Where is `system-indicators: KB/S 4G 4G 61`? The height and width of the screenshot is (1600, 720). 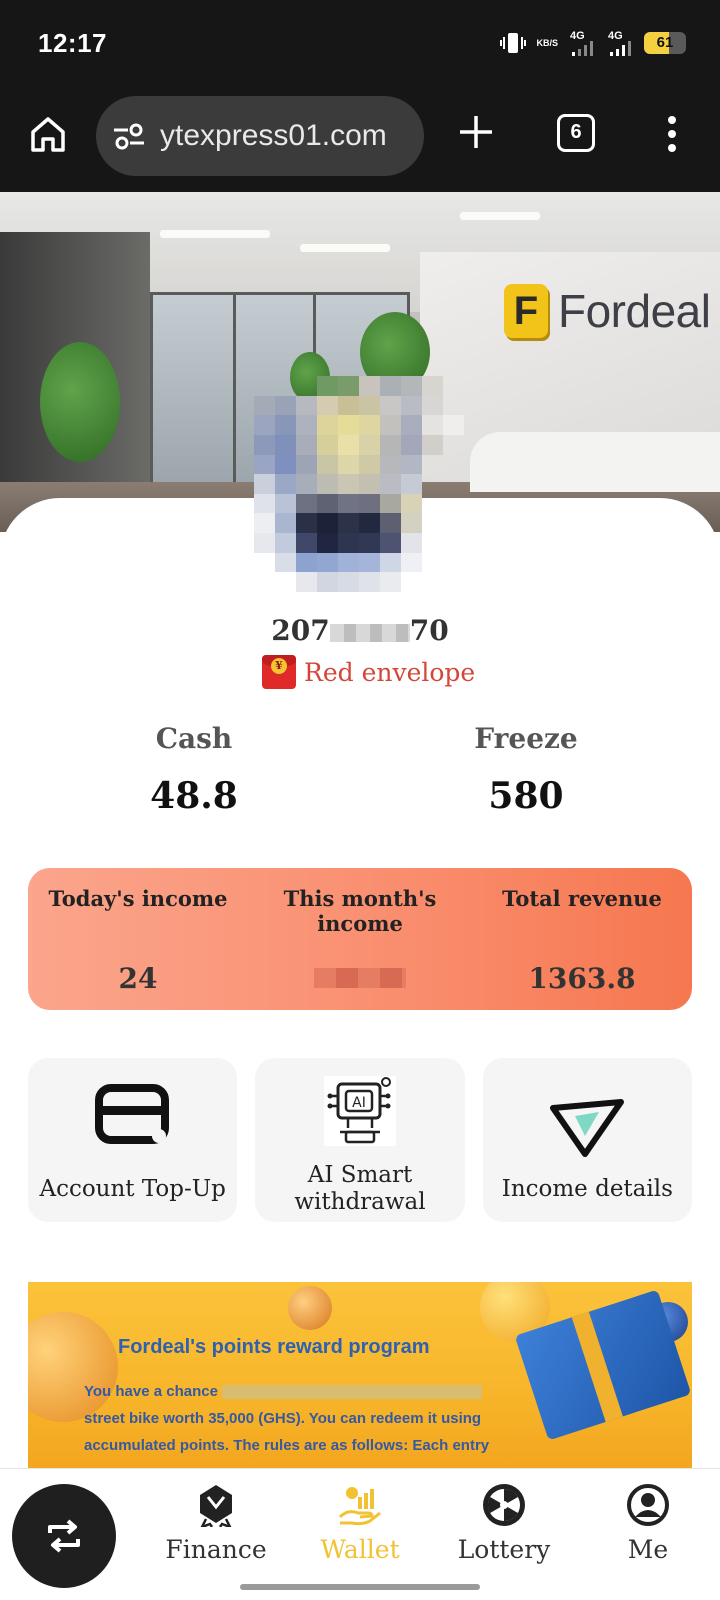
system-indicators: KB/S 4G 4G 61 is located at coordinates (593, 43).